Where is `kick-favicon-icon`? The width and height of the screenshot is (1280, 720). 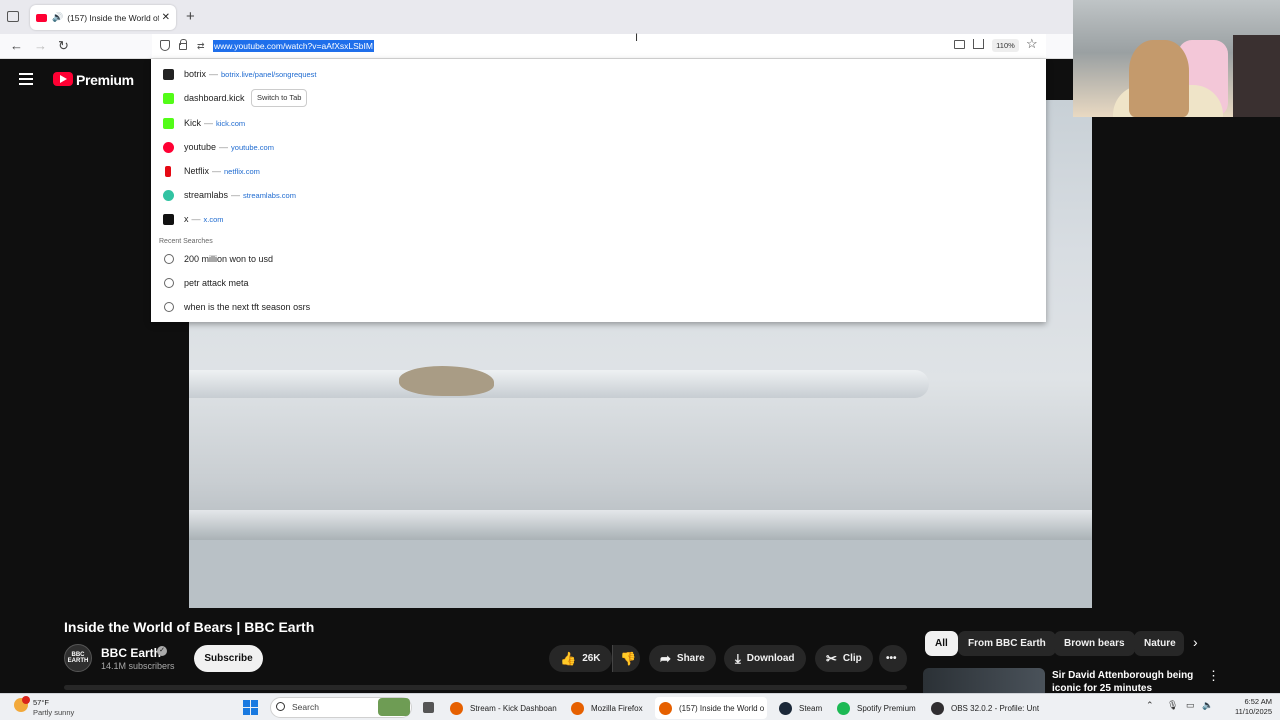
kick-favicon-icon is located at coordinates (168, 123).